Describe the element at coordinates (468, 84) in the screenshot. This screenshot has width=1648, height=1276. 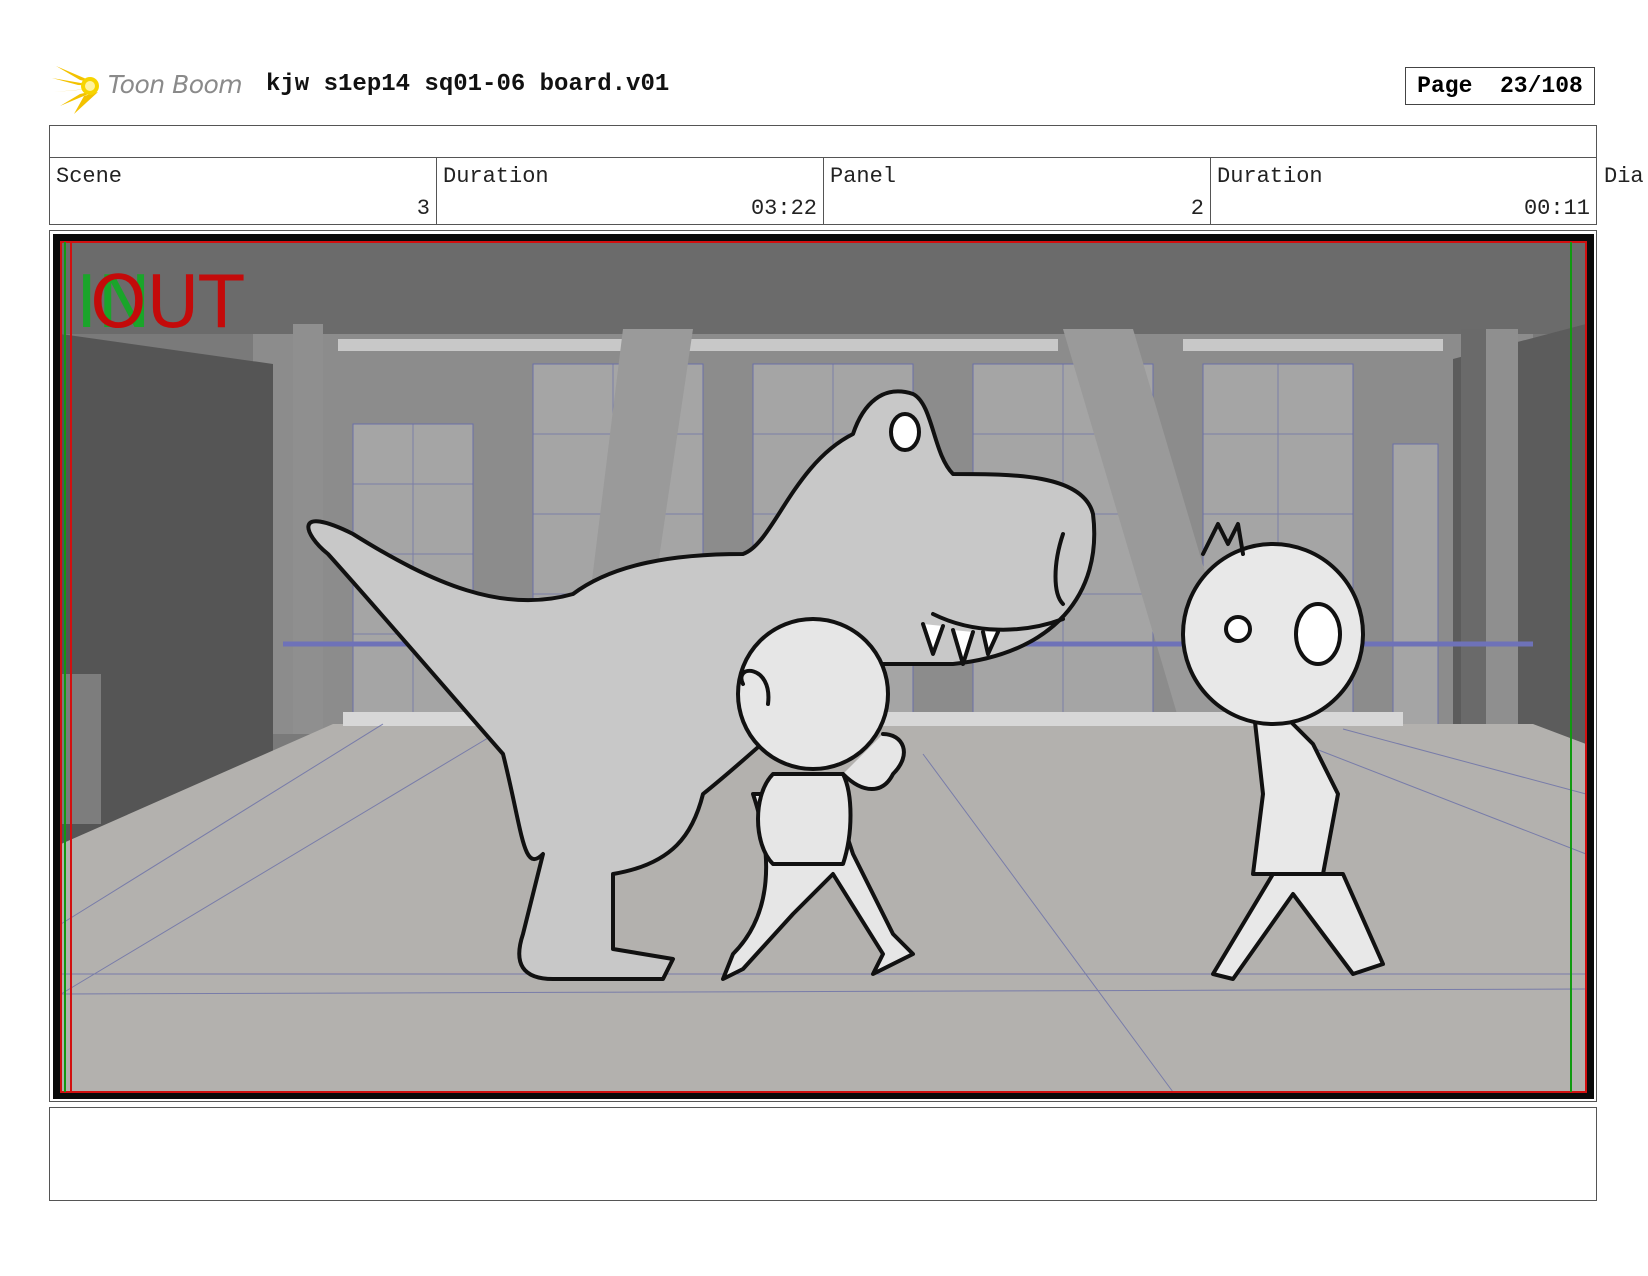
I see `document-title: kjw s1ep14 sq01-06 board.v01` at that location.